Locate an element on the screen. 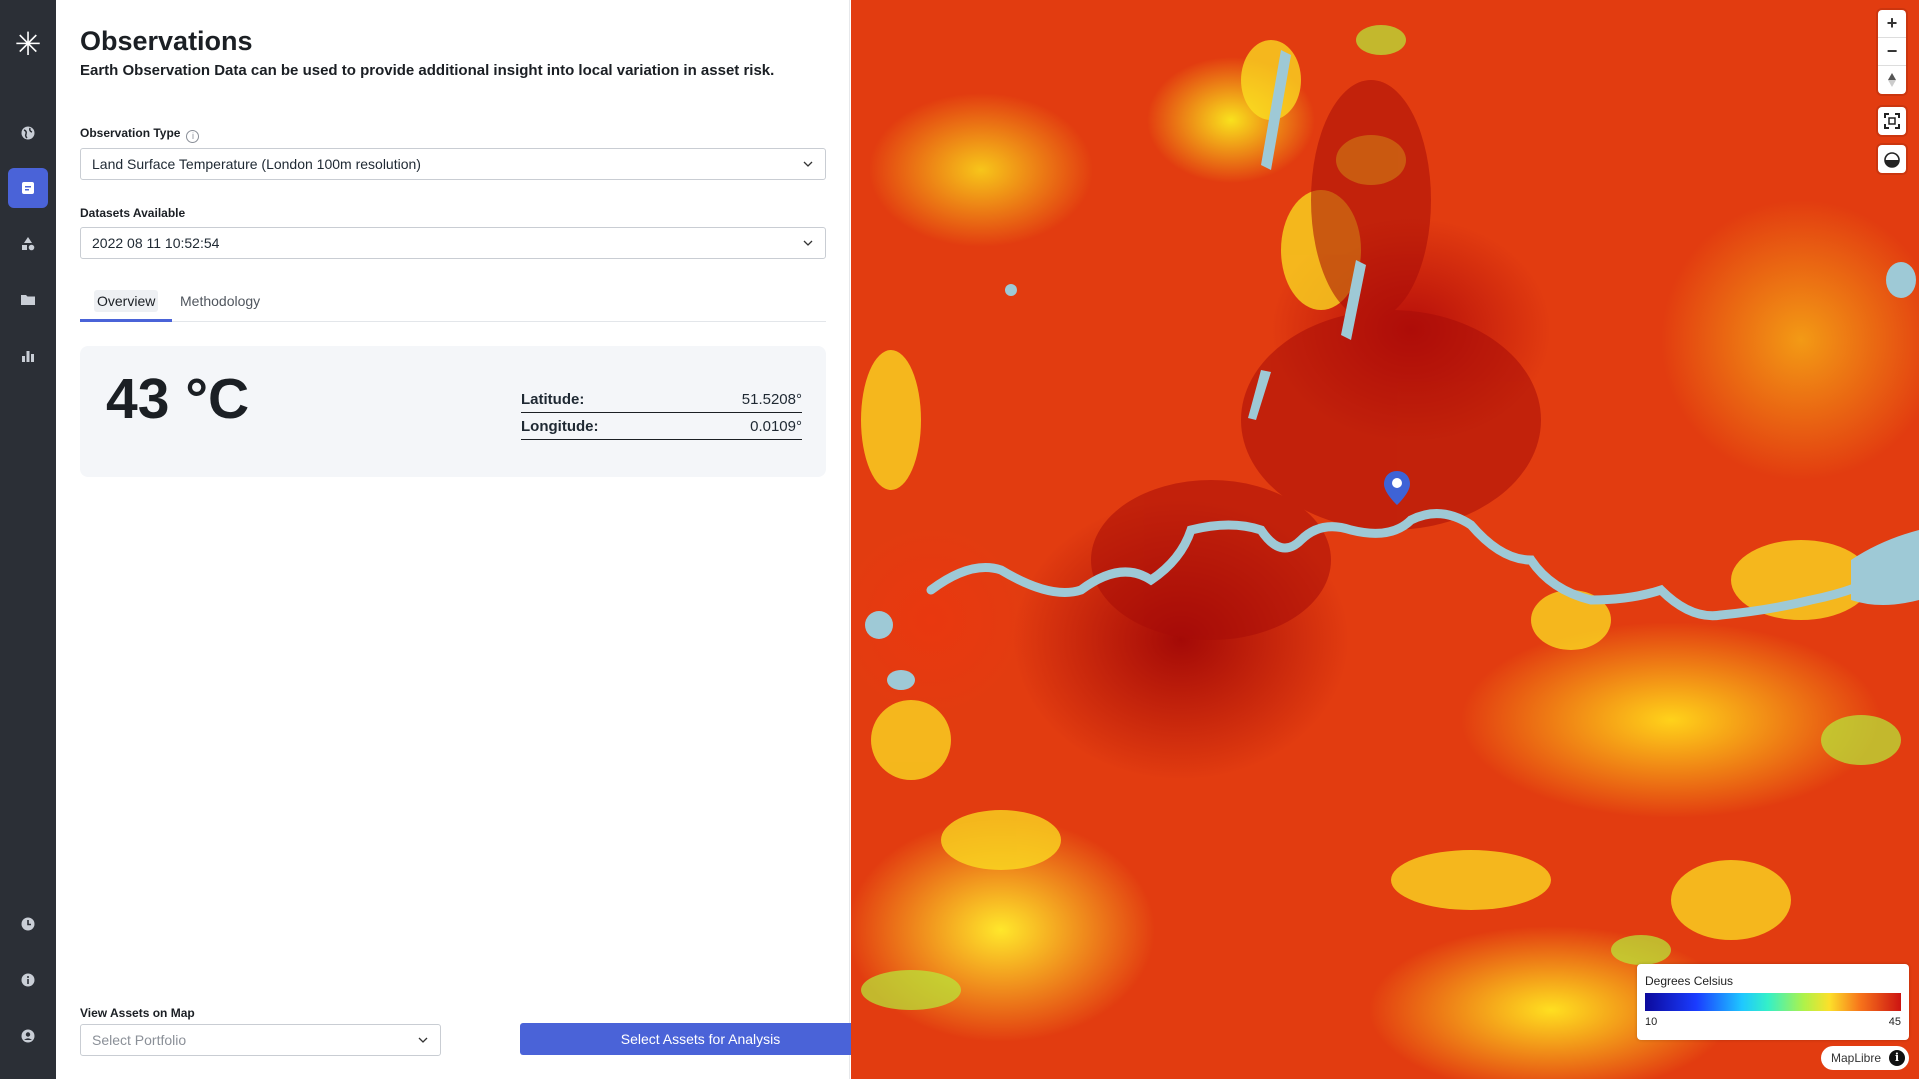 This screenshot has width=1919, height=1079. zoom-out-button: − is located at coordinates (1892, 52).